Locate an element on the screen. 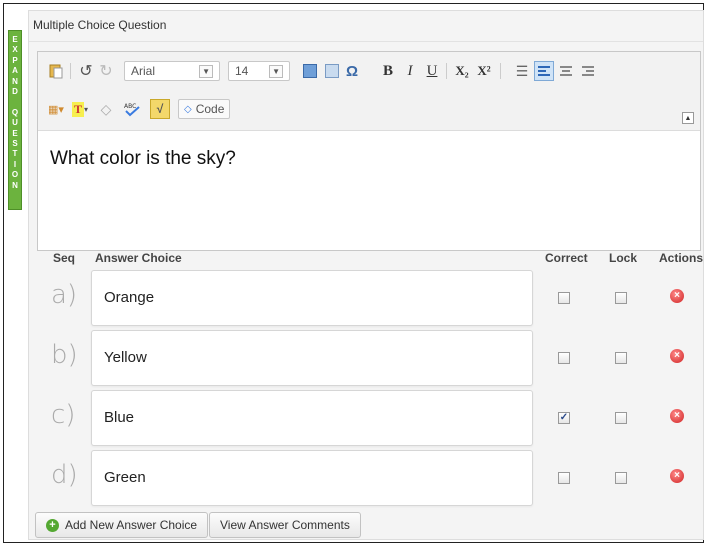 This screenshot has height=546, width=708. subscript-button: X₂ is located at coordinates (462, 71).